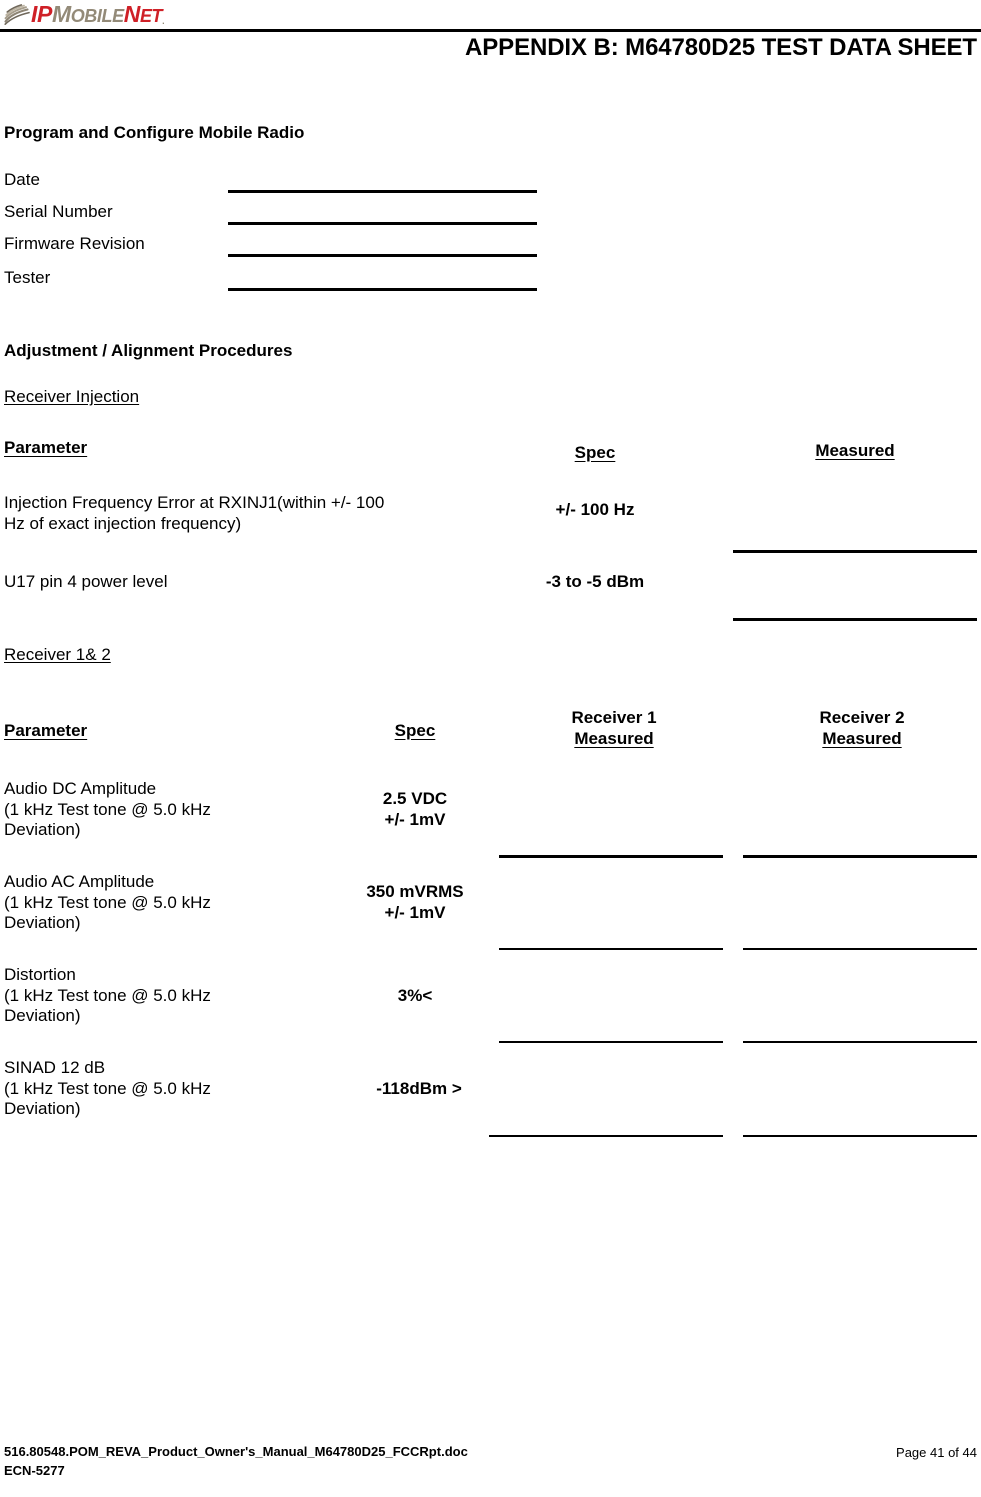 Image resolution: width=981 pixels, height=1497 pixels. Describe the element at coordinates (415, 798) in the screenshot. I see `spec-line: 2.5 VDC` at that location.